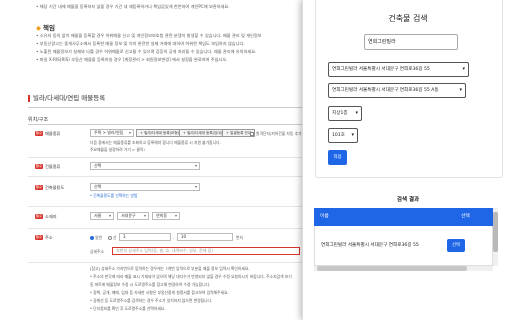  I want to click on table-row: 연희그린빌라 서울특별시 서대문구 연희로36길 55 선택, so click(403, 246).